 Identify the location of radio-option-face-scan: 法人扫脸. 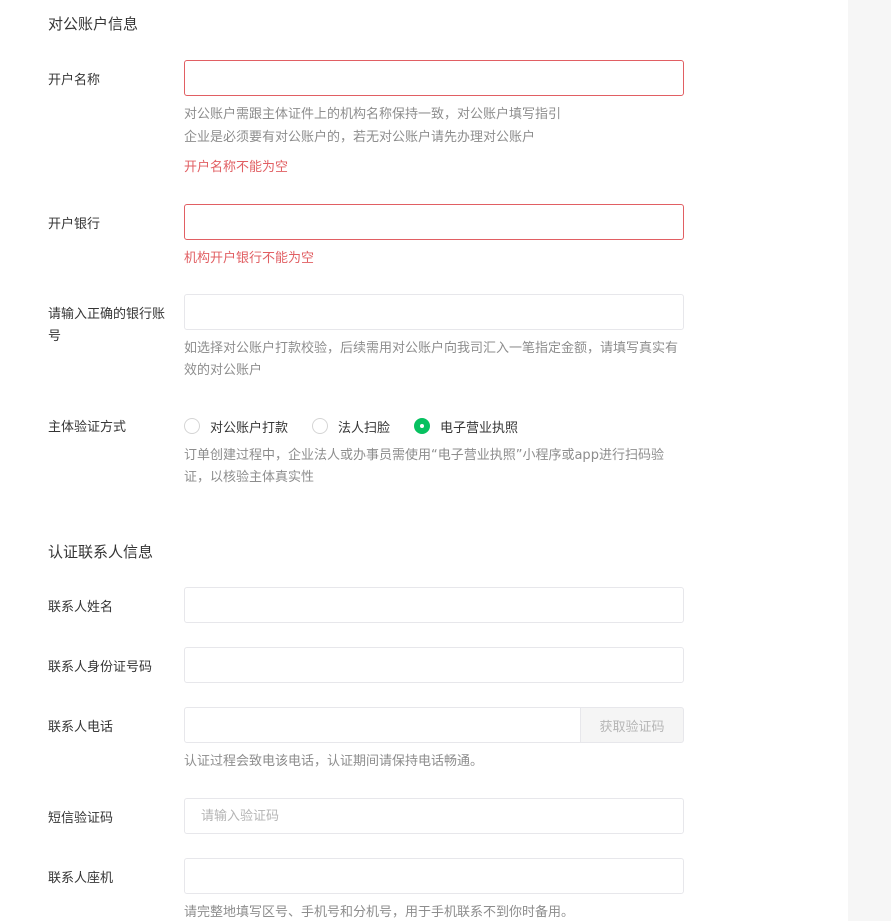
(351, 426).